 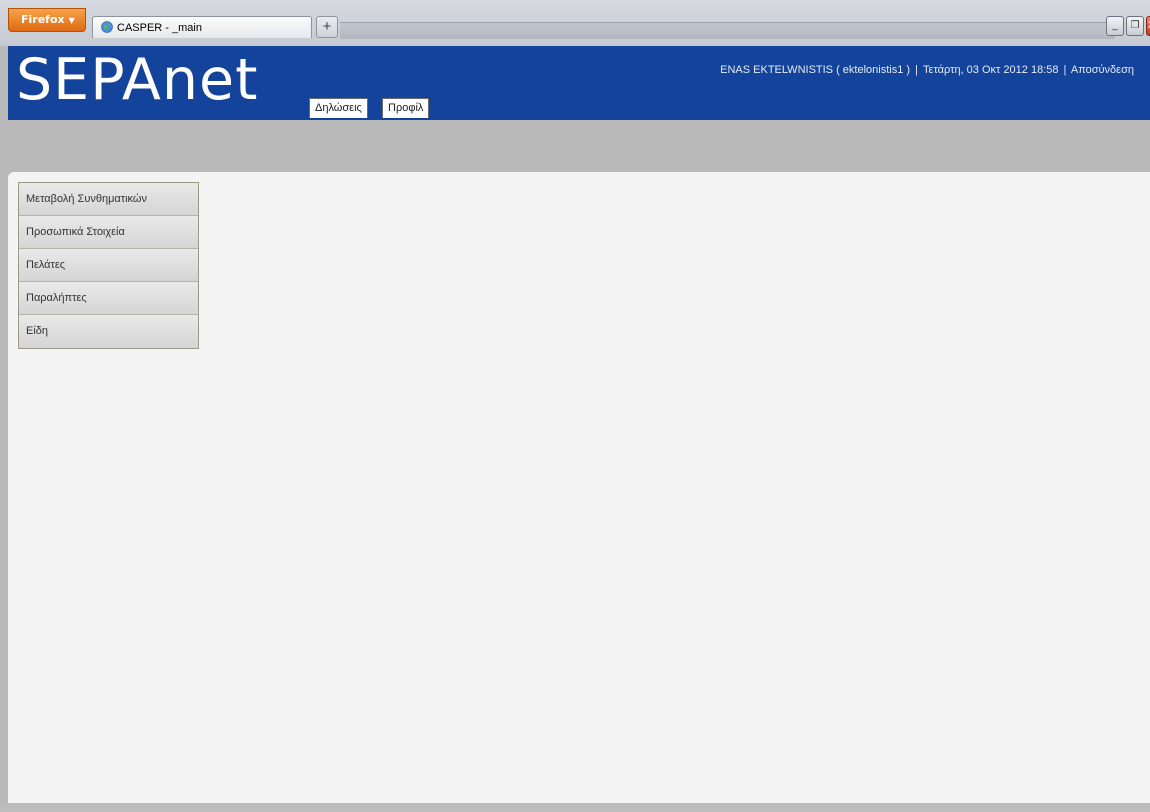 What do you see at coordinates (1102, 70) in the screenshot?
I see `logout-link: Αποσύνδεση` at bounding box center [1102, 70].